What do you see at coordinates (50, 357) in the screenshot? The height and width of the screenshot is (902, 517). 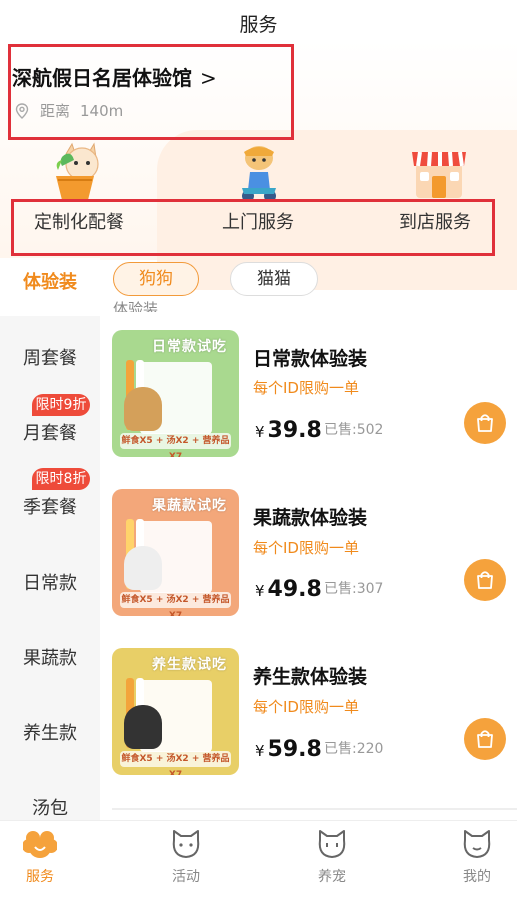 I see `sidebar-item-weekly: 周套餐` at bounding box center [50, 357].